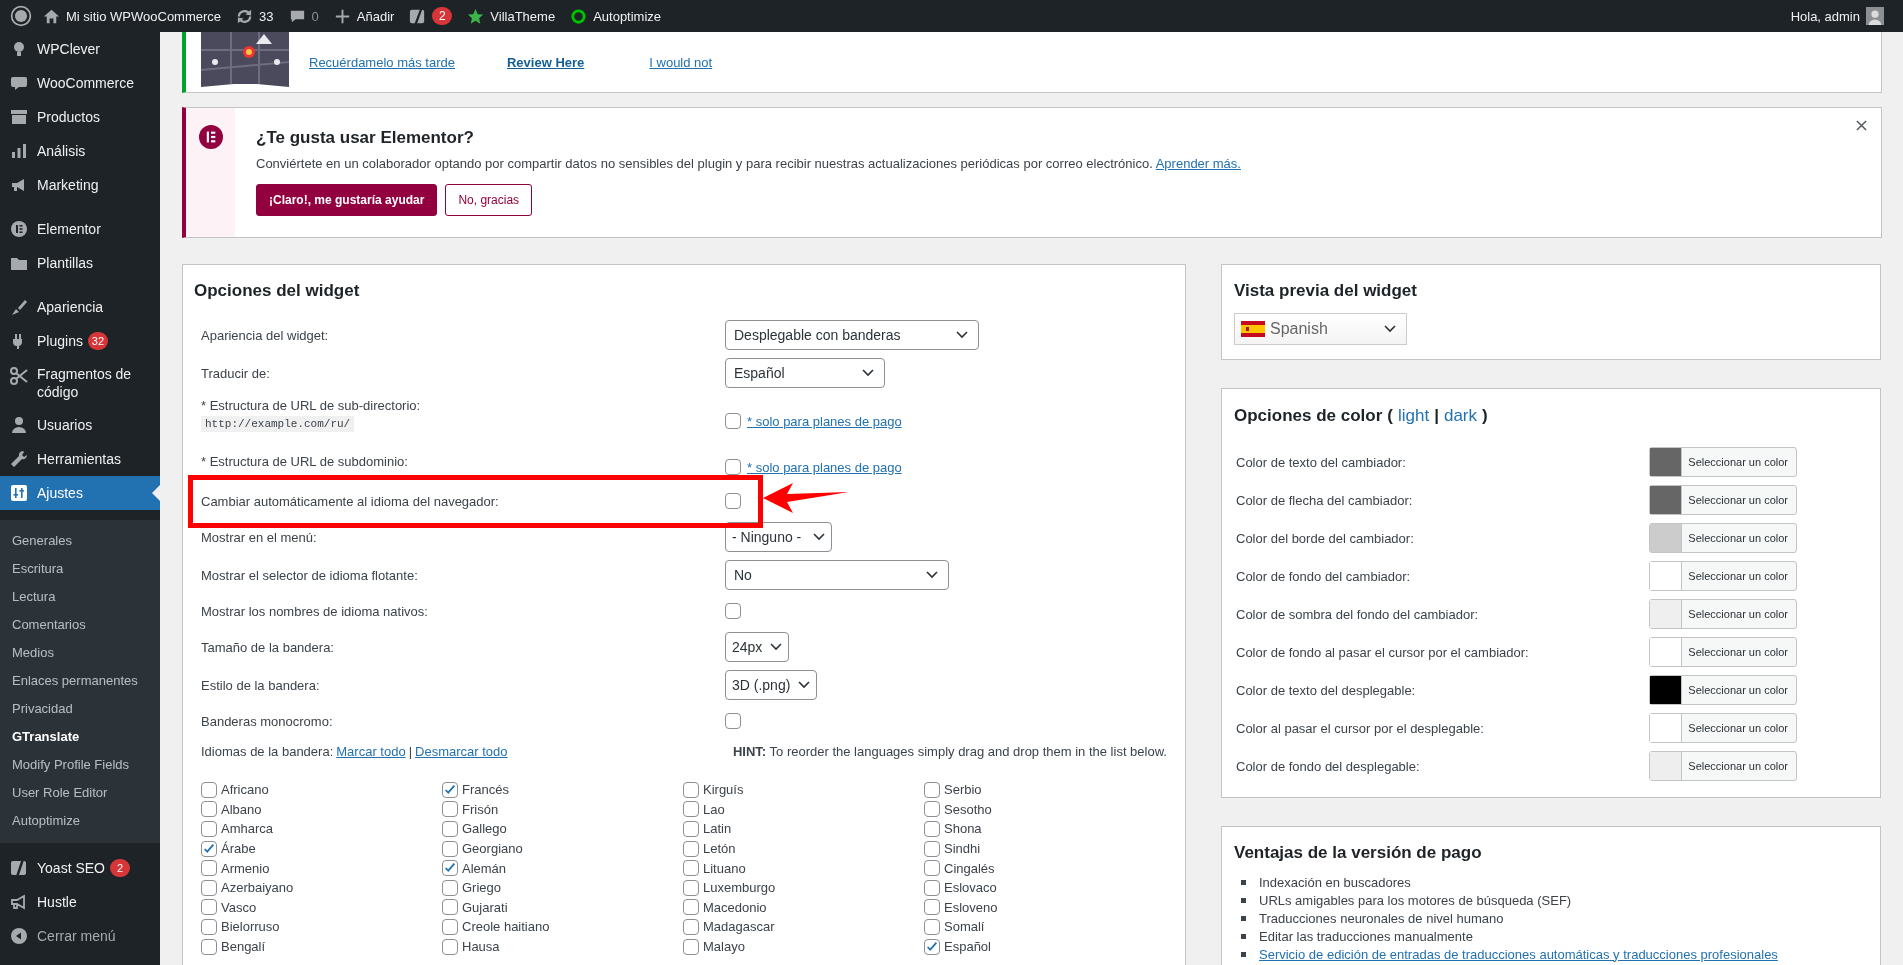  Describe the element at coordinates (132, 16) in the screenshot. I see `site-link: Mi sitio WPWooCommerce` at that location.